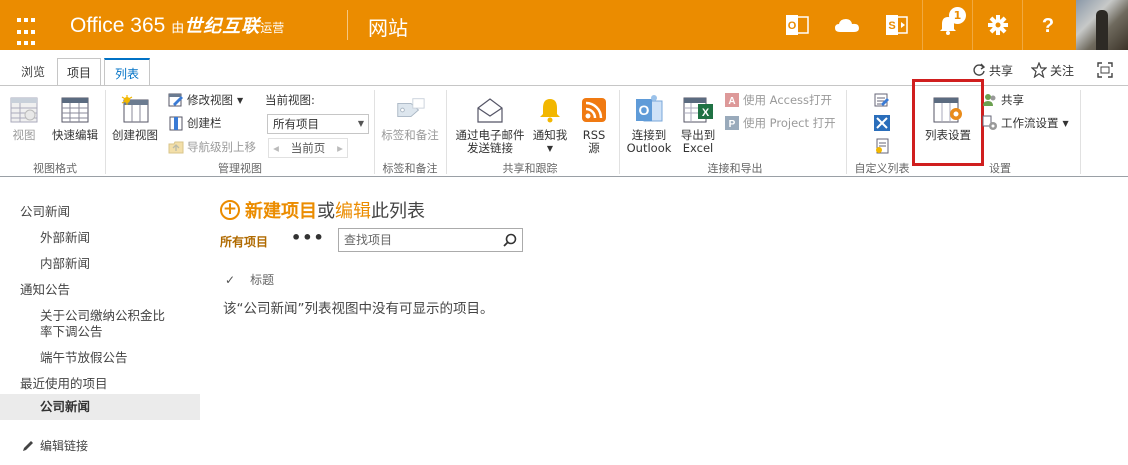 This screenshot has width=1128, height=465. Describe the element at coordinates (947, 25) in the screenshot. I see `notifications-button: 1` at that location.